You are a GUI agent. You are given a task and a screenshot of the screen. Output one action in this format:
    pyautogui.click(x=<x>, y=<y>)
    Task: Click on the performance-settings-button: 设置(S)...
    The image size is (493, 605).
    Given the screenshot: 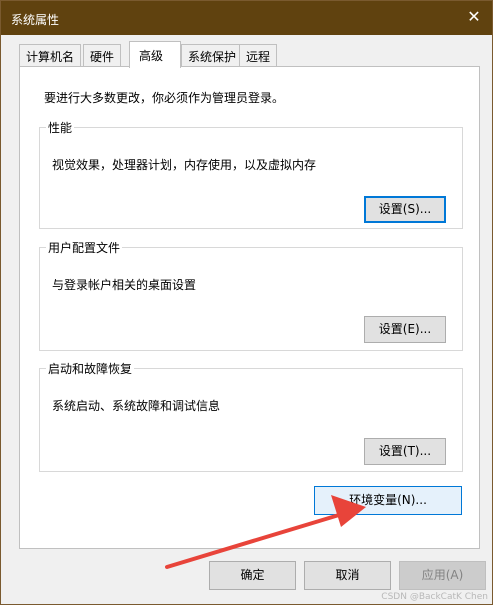 What is the action you would take?
    pyautogui.click(x=405, y=209)
    